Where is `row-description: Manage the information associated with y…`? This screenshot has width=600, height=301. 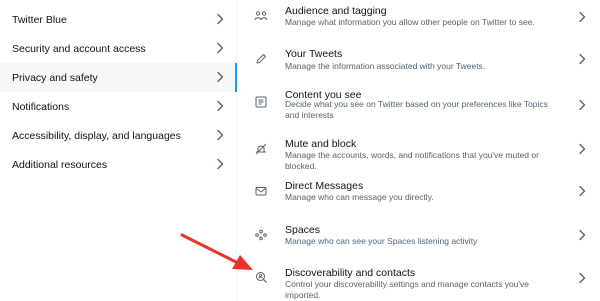 row-description: Manage the information associated with y… is located at coordinates (385, 66).